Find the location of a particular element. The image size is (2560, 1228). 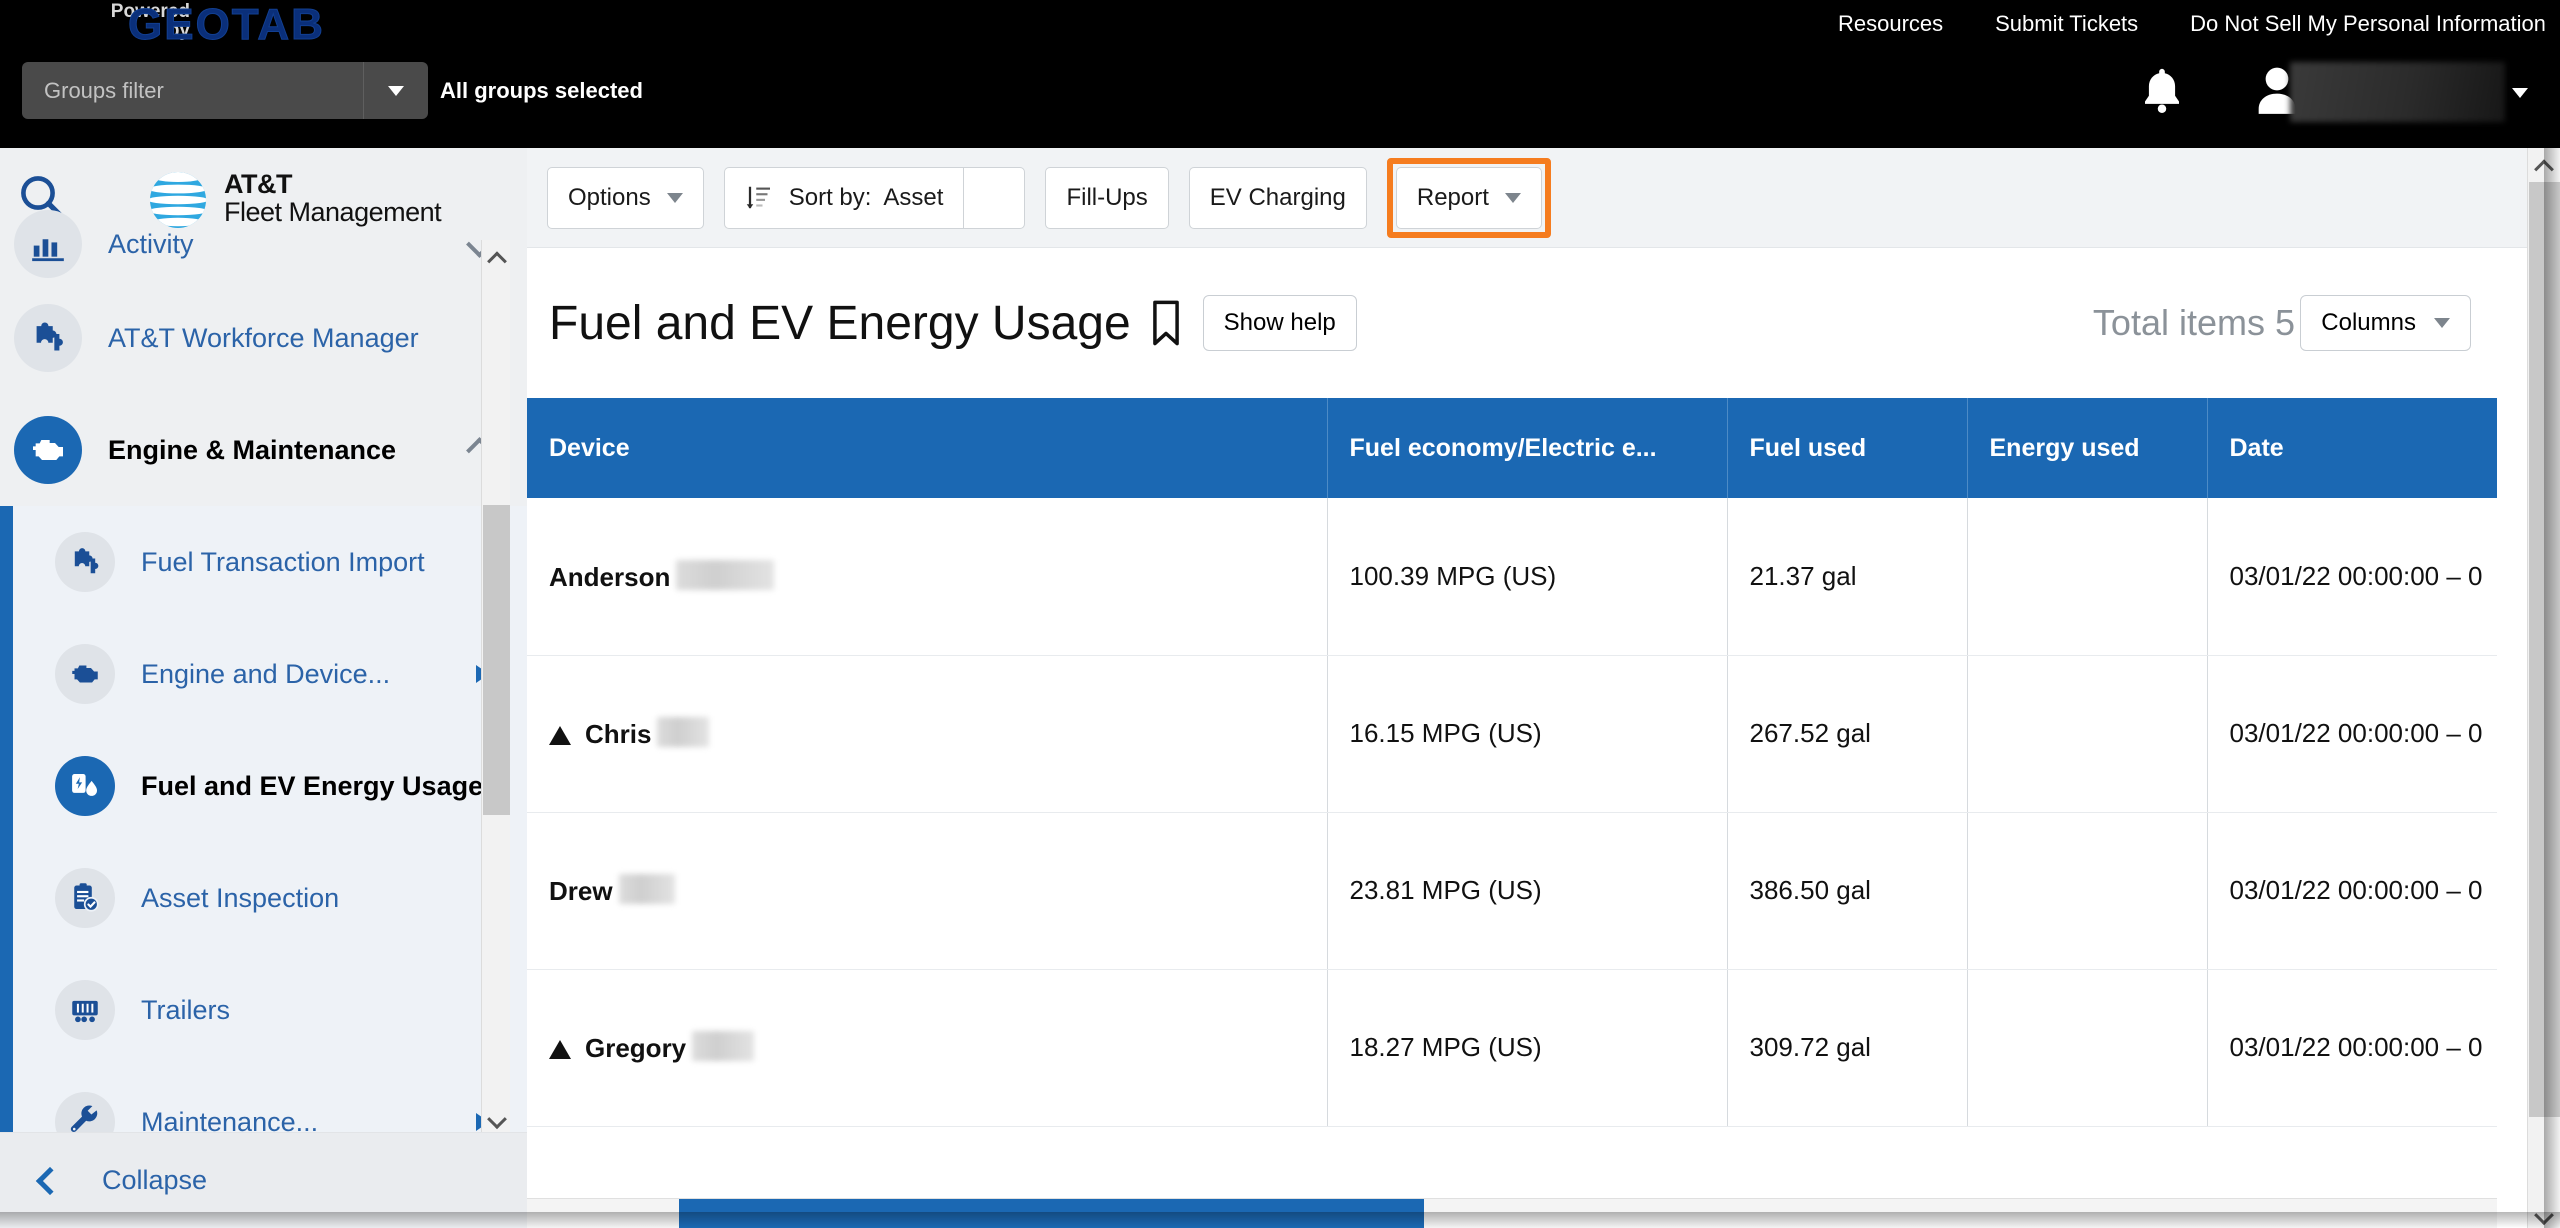

groups-filter-dropdown: Groups filter is located at coordinates (225, 90).